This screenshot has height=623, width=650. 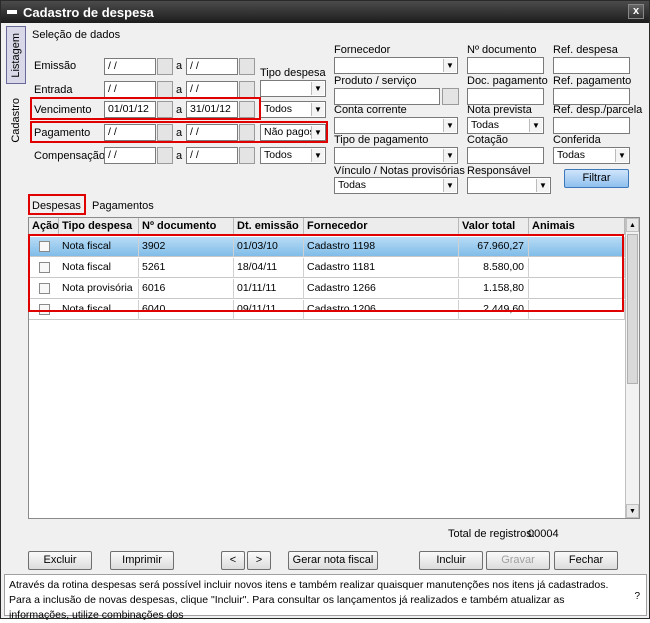 What do you see at coordinates (293, 73) in the screenshot?
I see `tipo-despesa-label: Tipo despesa` at bounding box center [293, 73].